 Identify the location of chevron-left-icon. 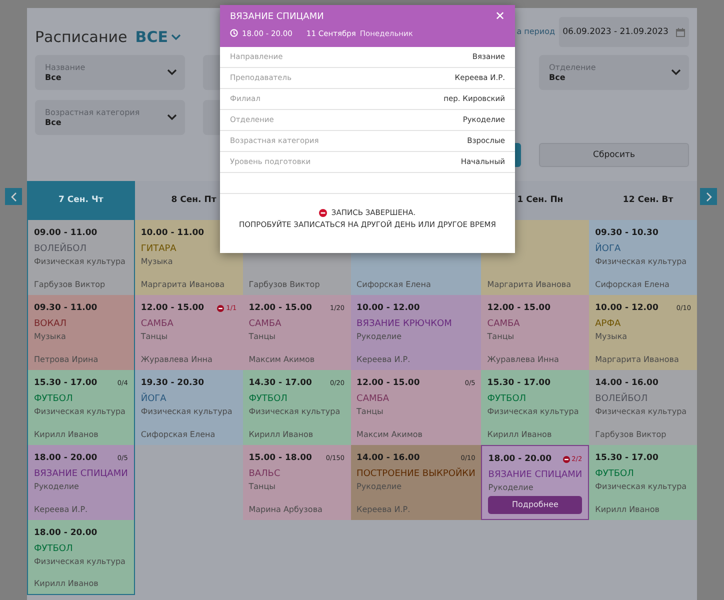
(14, 197).